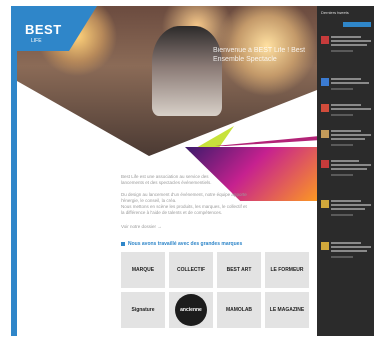 The height and width of the screenshot is (341, 382). What do you see at coordinates (43, 29) in the screenshot?
I see `site-logo: BEST` at bounding box center [43, 29].